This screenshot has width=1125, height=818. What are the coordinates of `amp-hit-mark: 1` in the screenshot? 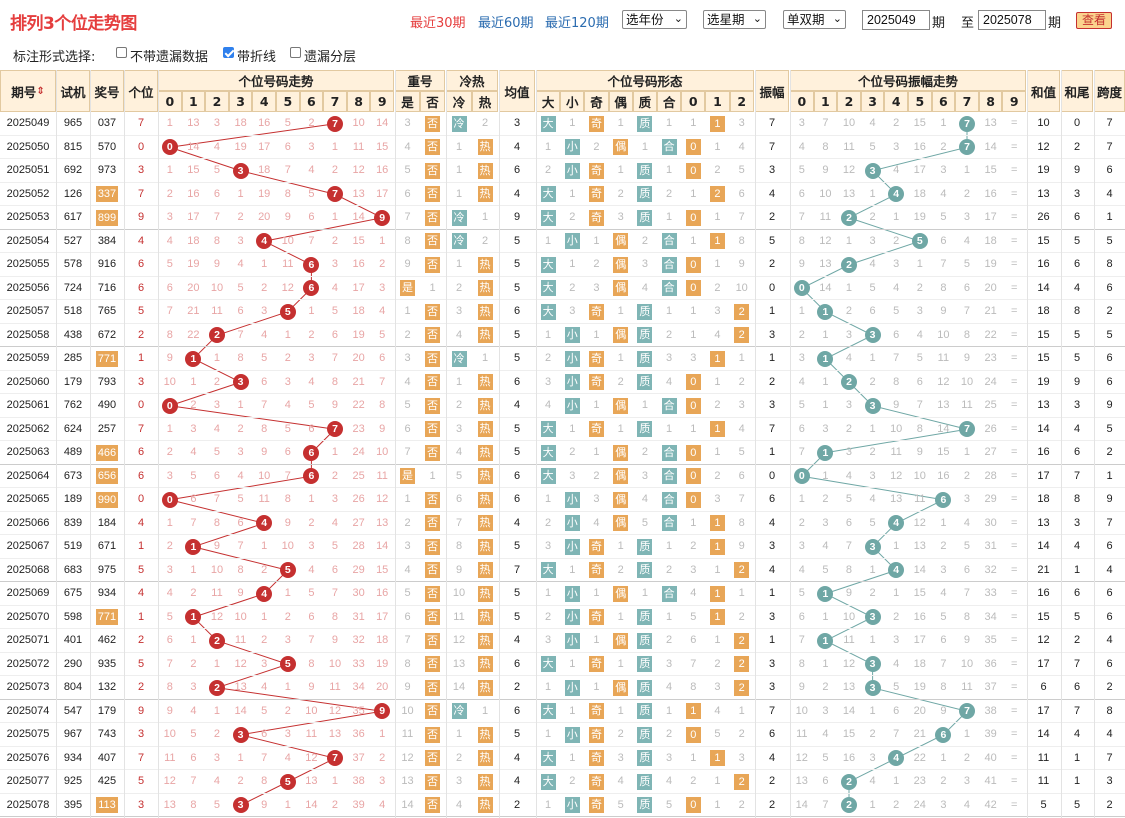 It's located at (825, 640).